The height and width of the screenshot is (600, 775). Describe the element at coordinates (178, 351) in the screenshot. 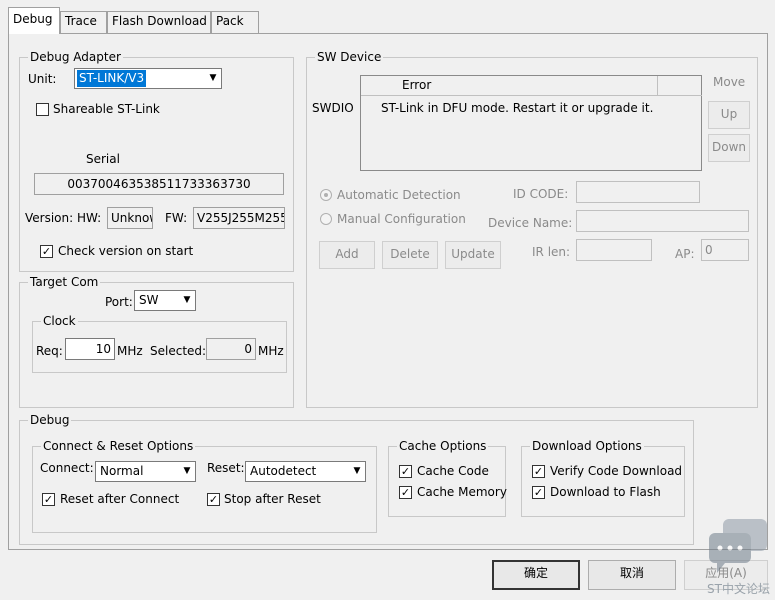

I see `selected-label: Selected:` at that location.